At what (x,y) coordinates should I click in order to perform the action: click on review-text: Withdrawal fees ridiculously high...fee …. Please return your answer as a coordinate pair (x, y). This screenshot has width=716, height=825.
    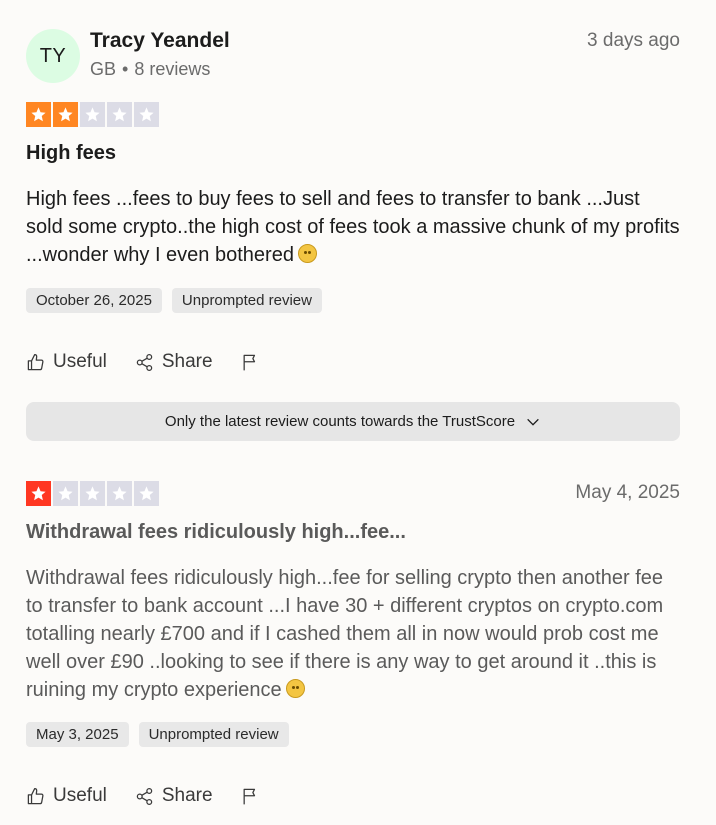
    Looking at the image, I should click on (345, 634).